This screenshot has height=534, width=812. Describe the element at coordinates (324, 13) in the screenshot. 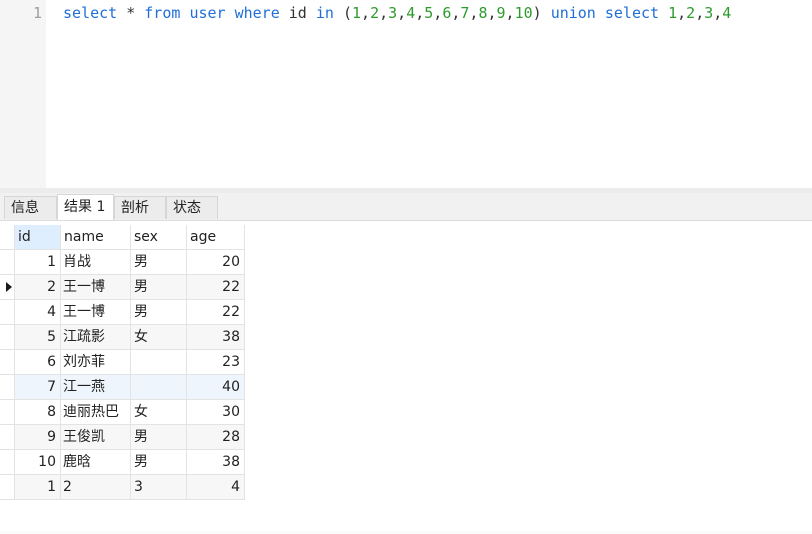

I see `sql-token-kw: in` at that location.